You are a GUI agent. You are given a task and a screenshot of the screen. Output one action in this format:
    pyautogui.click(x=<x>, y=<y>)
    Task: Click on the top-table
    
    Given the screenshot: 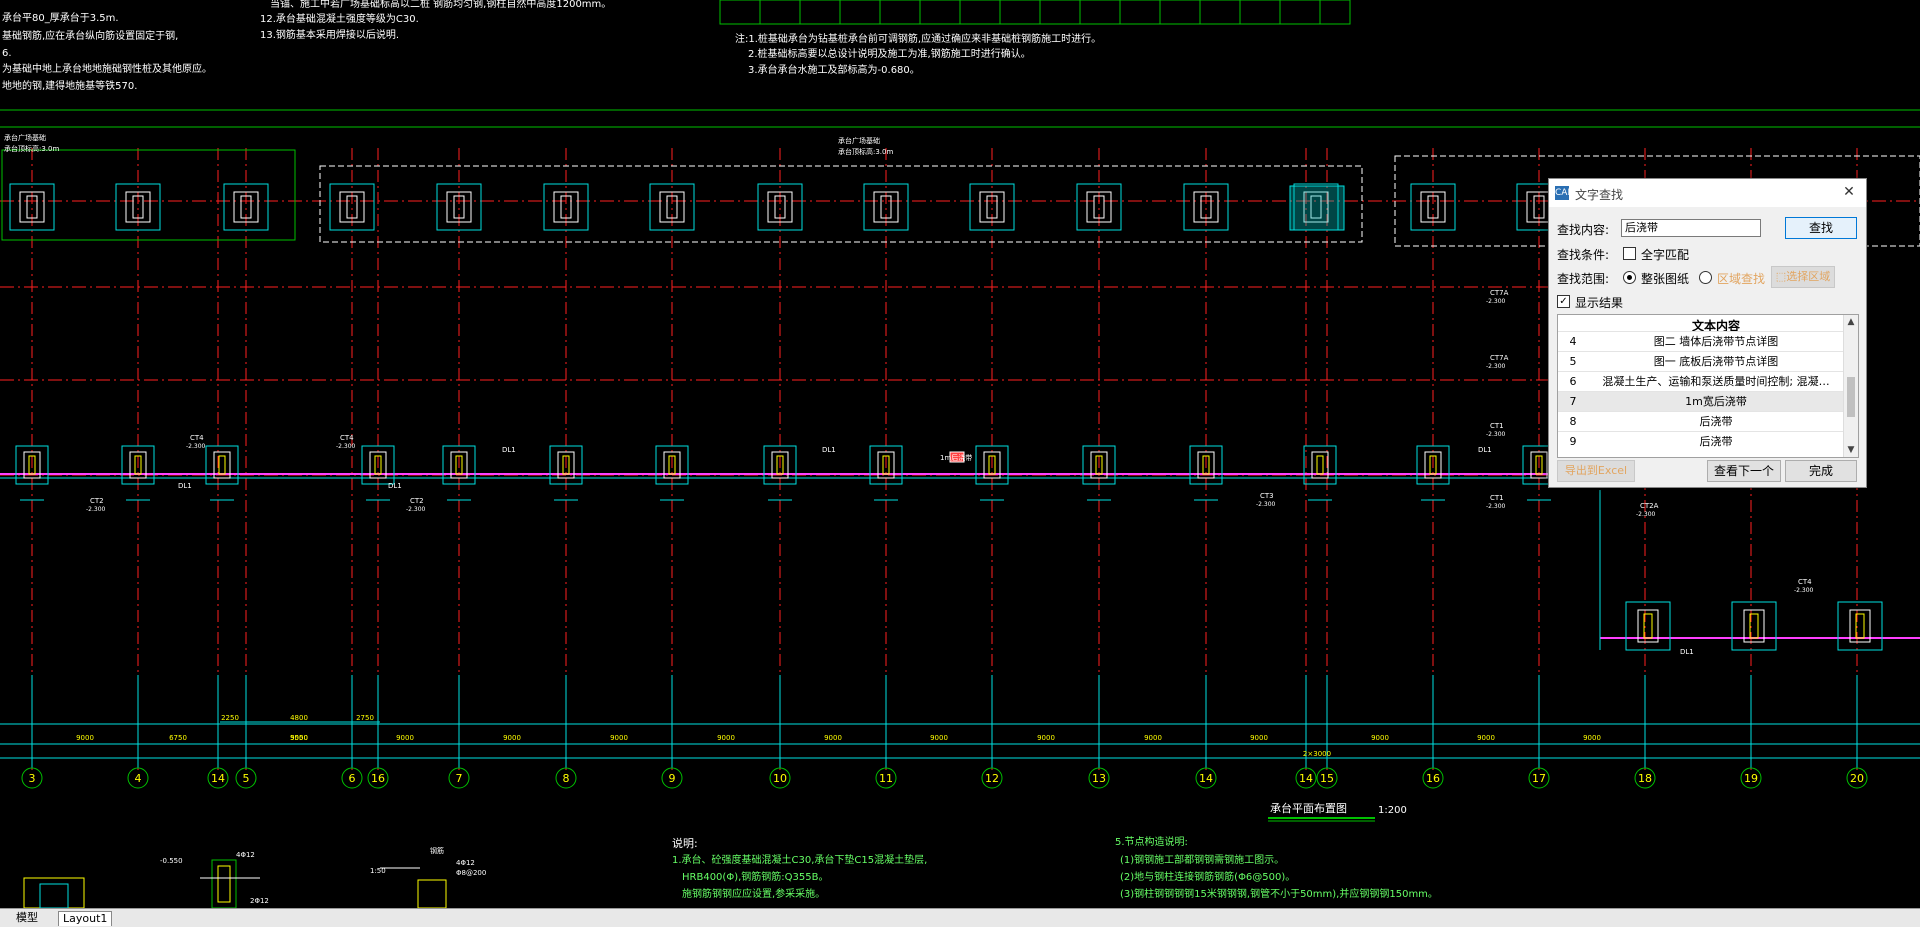 What is the action you would take?
    pyautogui.click(x=1035, y=12)
    